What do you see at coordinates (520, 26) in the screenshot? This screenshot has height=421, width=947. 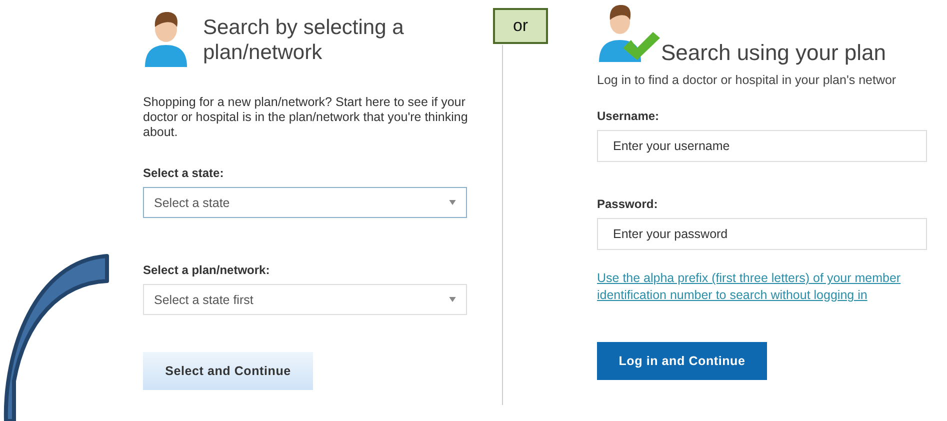 I see `or-badge: or` at bounding box center [520, 26].